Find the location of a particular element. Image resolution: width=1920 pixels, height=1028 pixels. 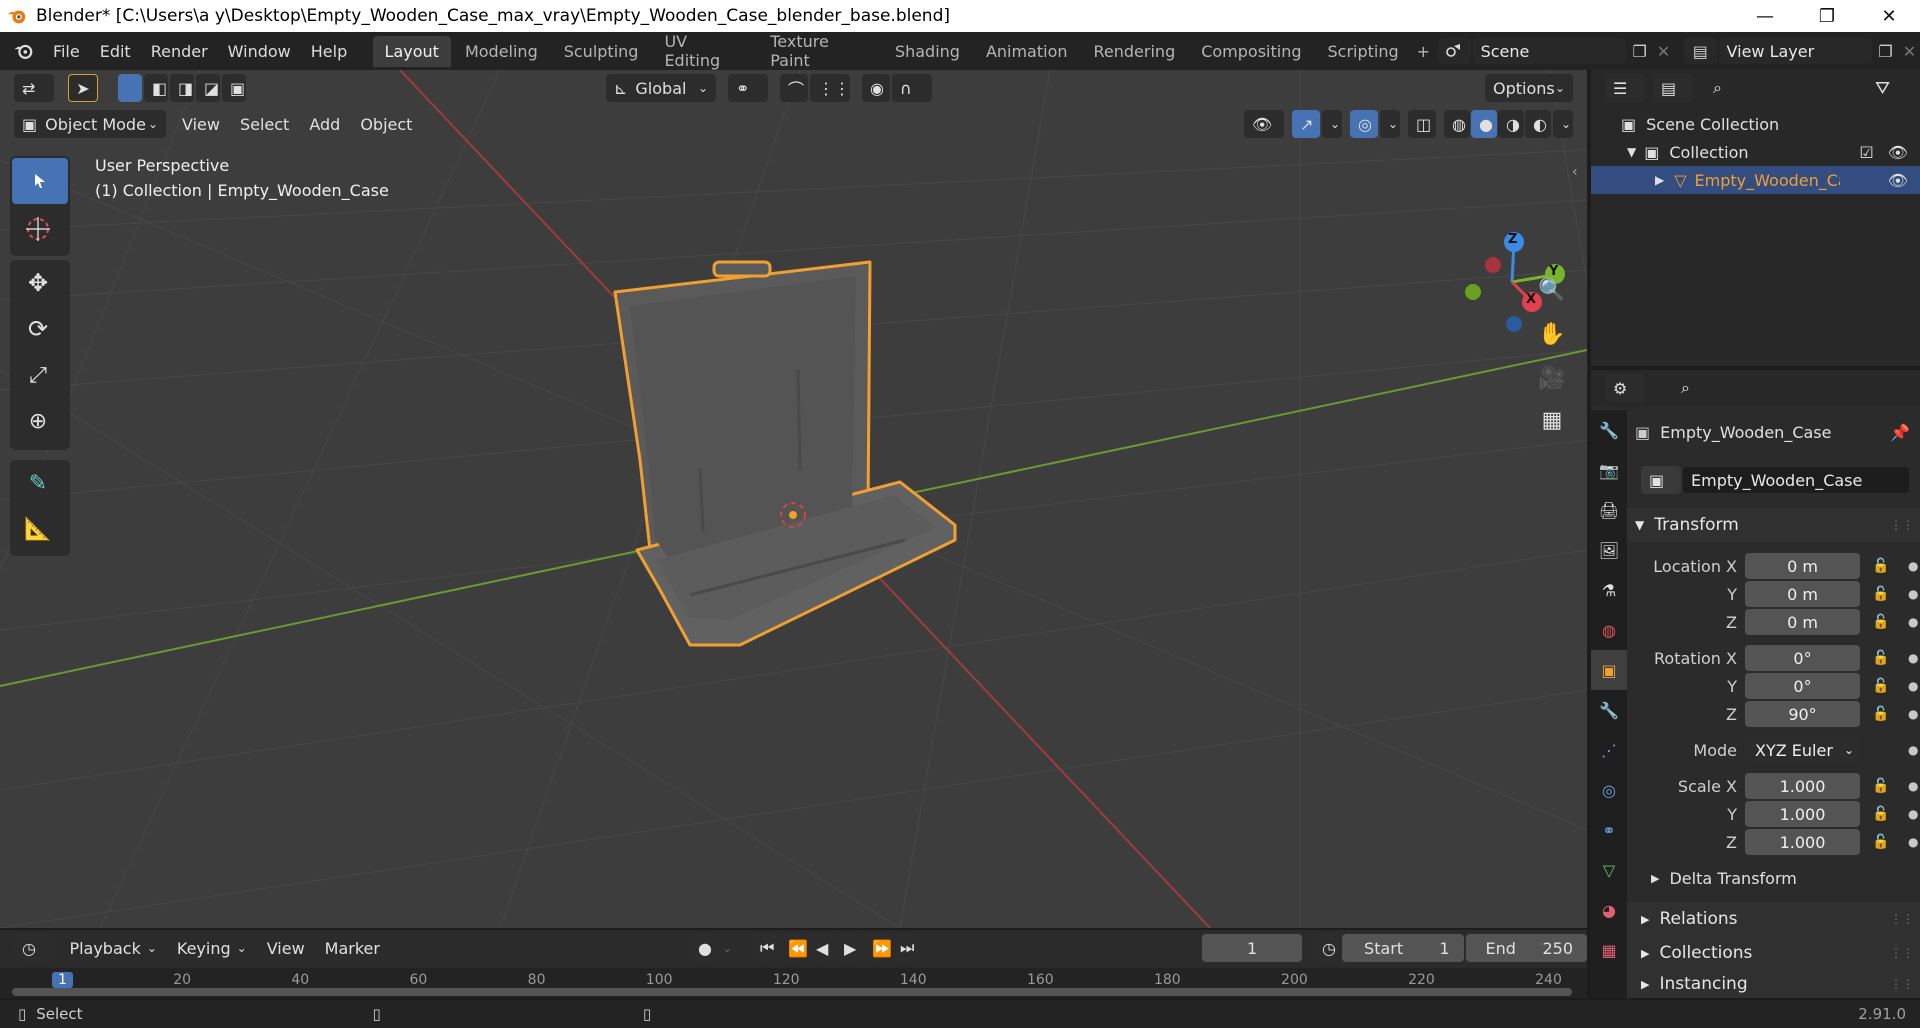

scene-name-field: Scene is located at coordinates (1549, 51).